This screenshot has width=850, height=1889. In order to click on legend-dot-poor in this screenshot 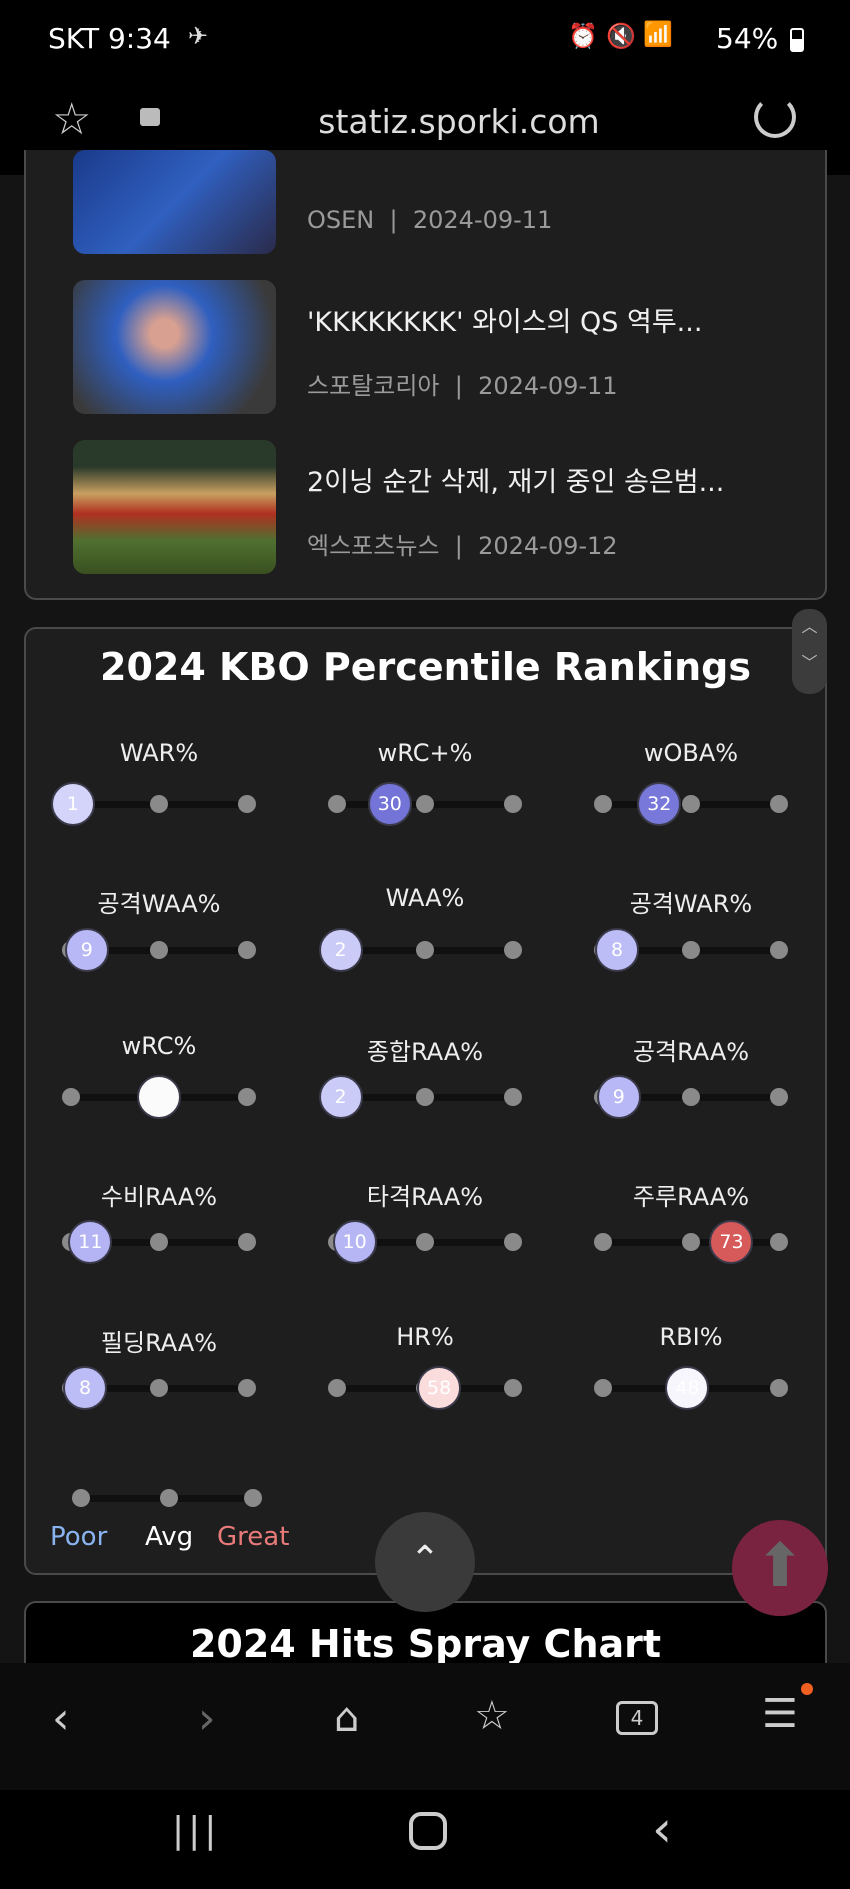, I will do `click(81, 1498)`.